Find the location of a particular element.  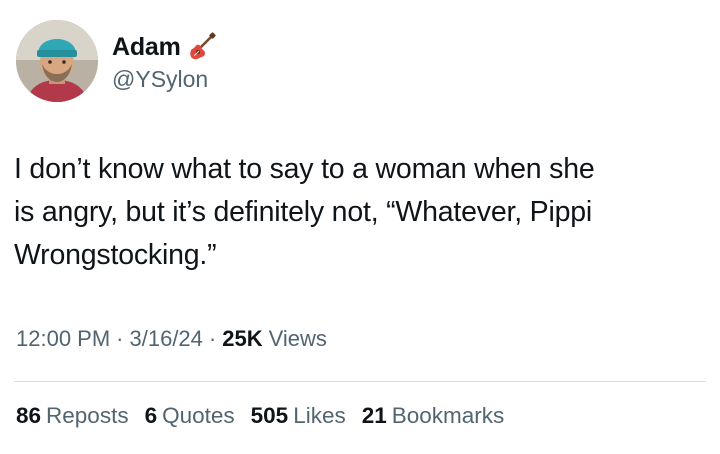

author-names: Adam @YSylon is located at coordinates (164, 62).